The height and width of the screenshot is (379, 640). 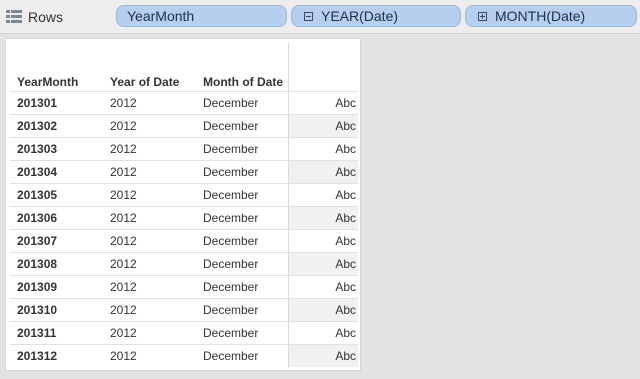 I want to click on cell-yearmonth: 201310, so click(x=37, y=310).